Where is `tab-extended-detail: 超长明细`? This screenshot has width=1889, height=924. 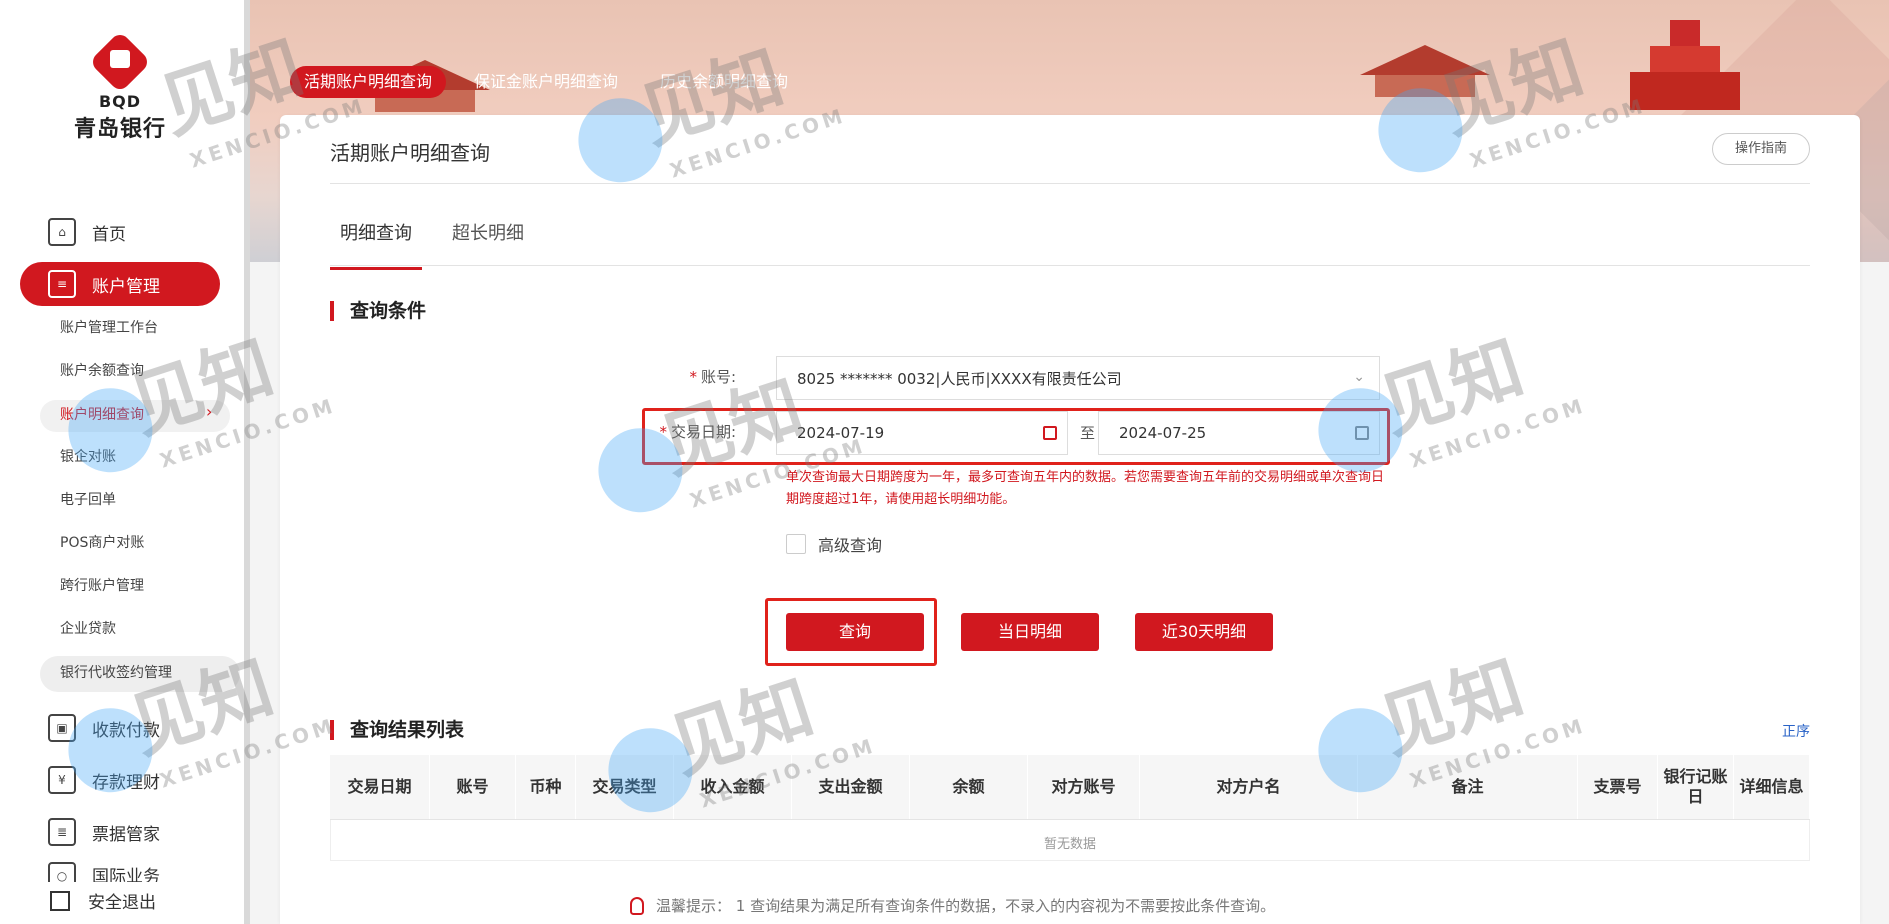
tab-extended-detail: 超长明细 is located at coordinates (488, 245).